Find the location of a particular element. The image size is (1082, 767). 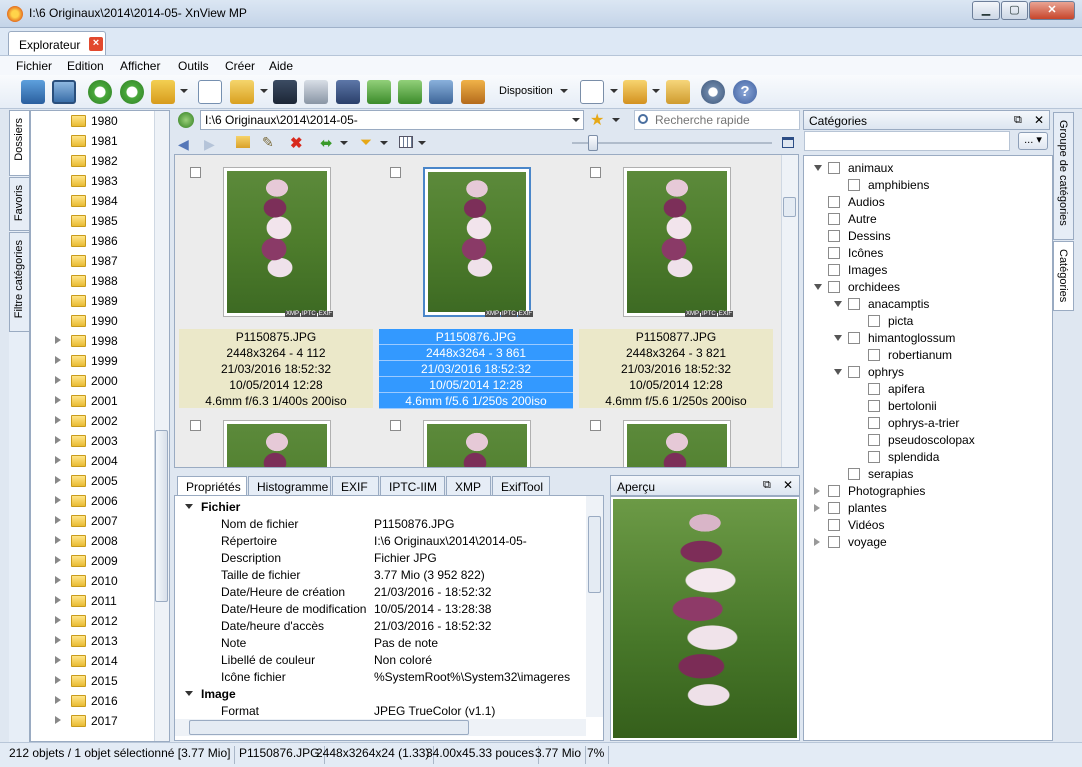

category-item: apifera is located at coordinates (953, 388).